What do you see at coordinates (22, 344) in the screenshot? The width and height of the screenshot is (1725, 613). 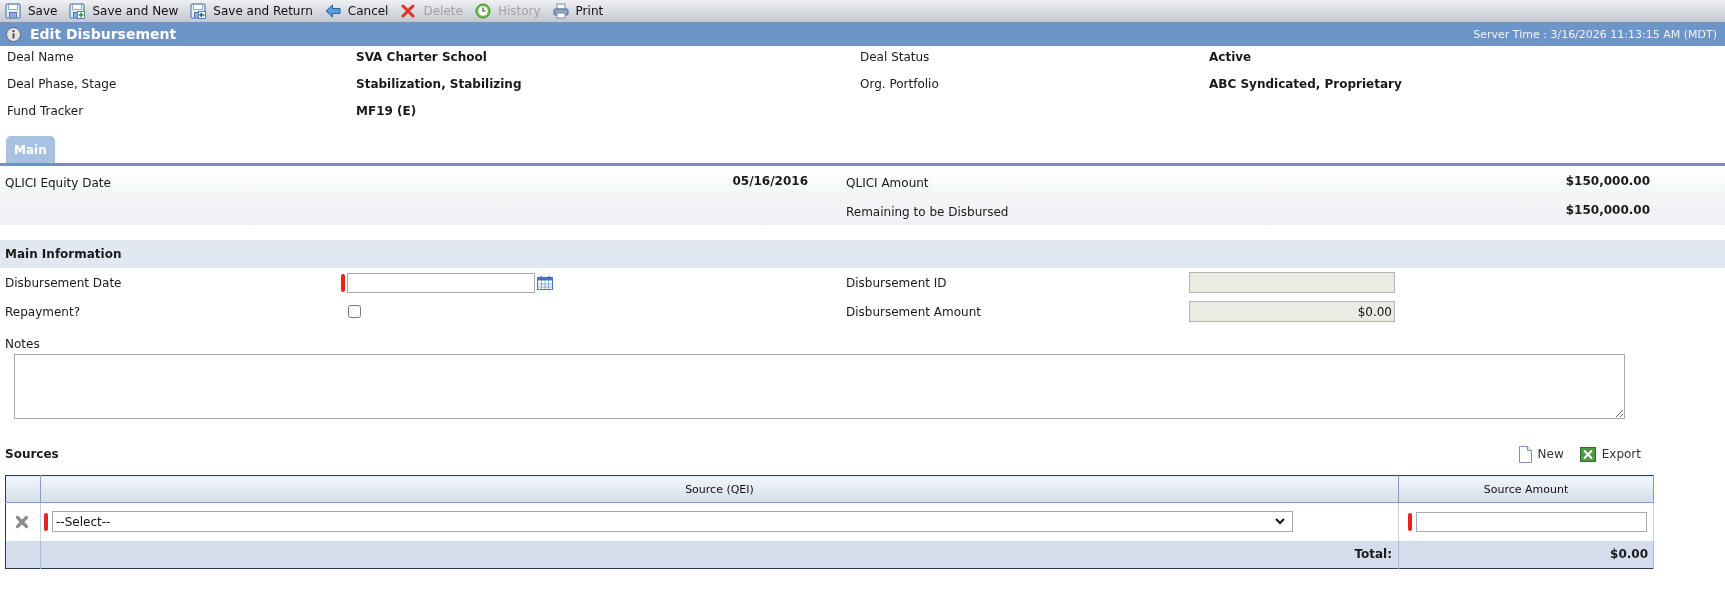 I see `field-label: Notes` at bounding box center [22, 344].